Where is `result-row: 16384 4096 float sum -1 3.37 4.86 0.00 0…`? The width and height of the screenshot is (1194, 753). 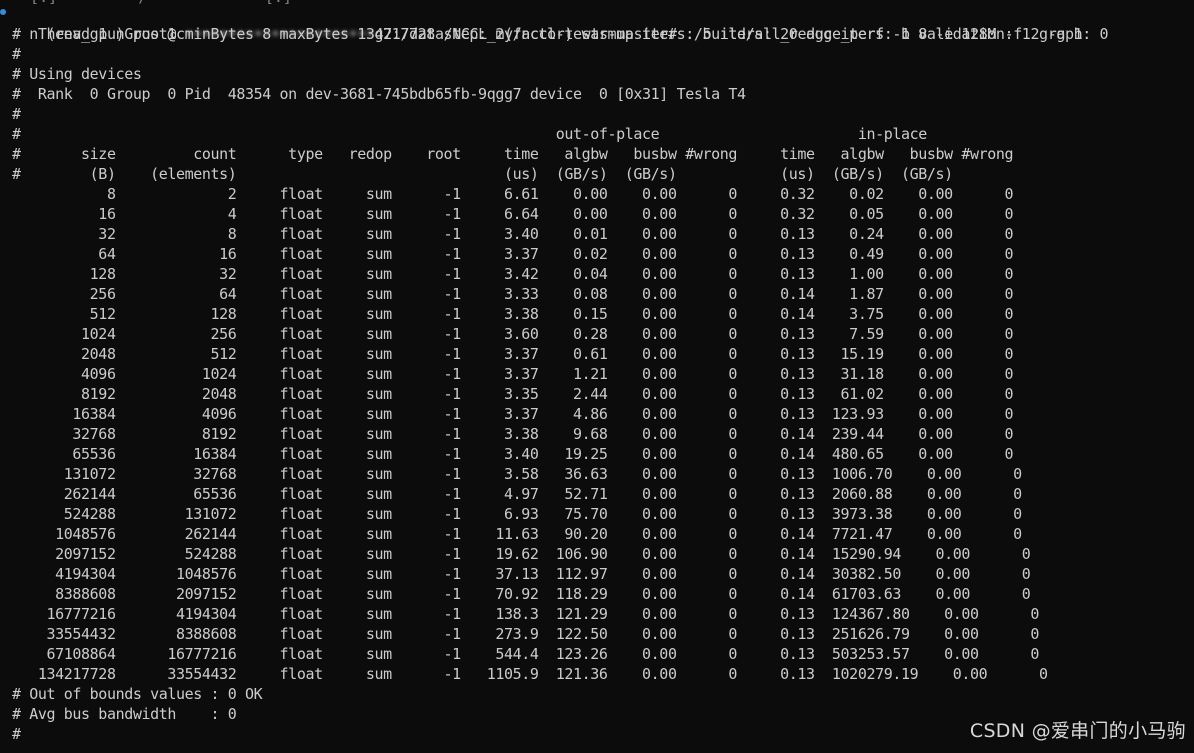 result-row: 16384 4096 float sum -1 3.37 4.86 0.00 0… is located at coordinates (513, 414).